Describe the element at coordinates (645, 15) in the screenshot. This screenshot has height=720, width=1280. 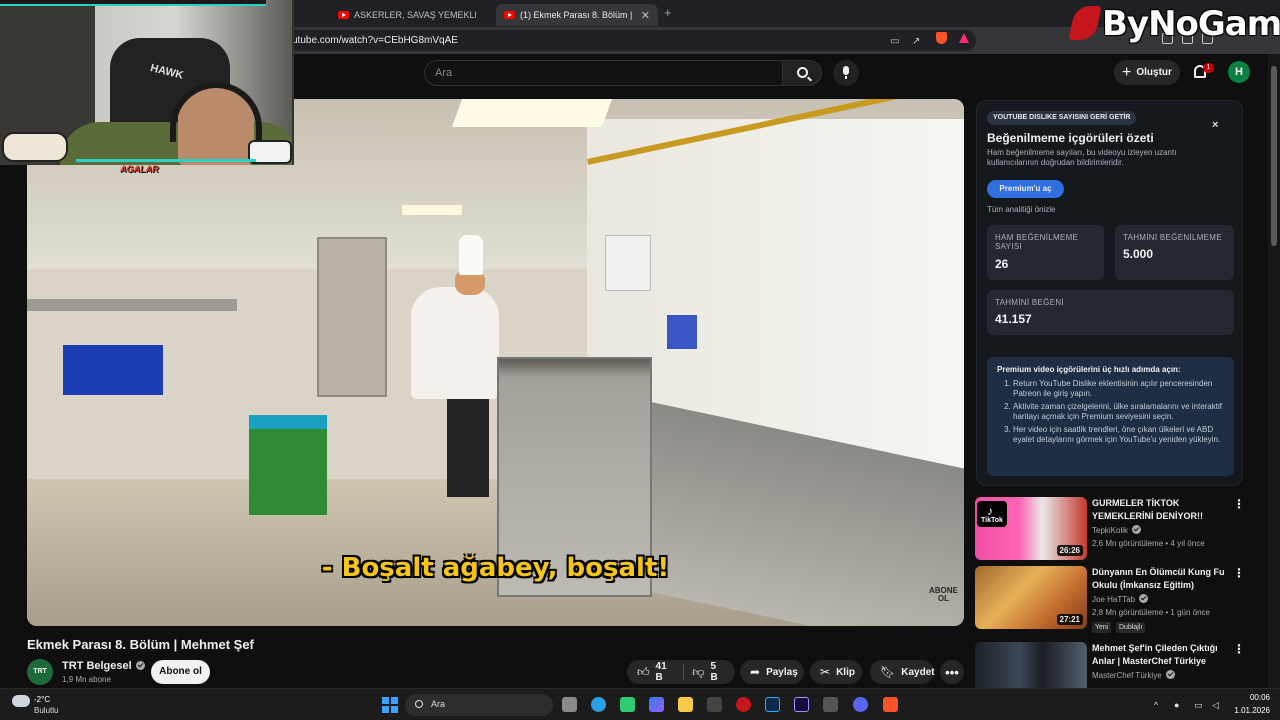
I see `close-tab-icon: ✕` at that location.